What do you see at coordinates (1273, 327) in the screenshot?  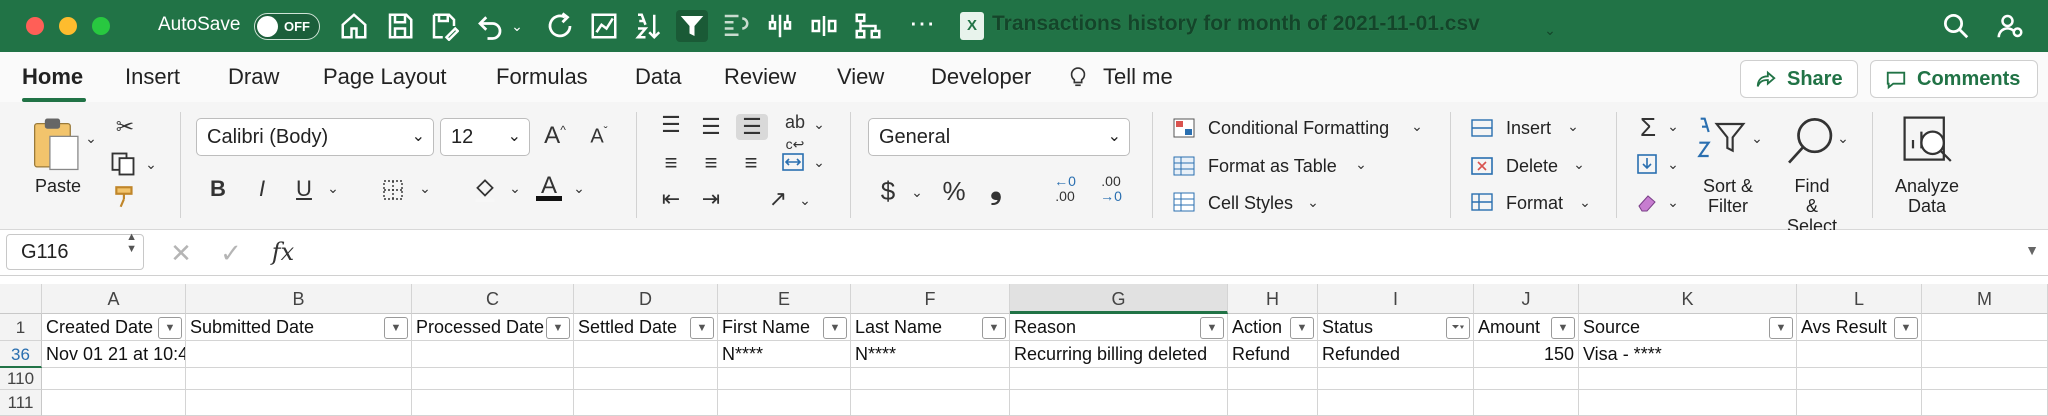 I see `header-cell: Action ▼` at bounding box center [1273, 327].